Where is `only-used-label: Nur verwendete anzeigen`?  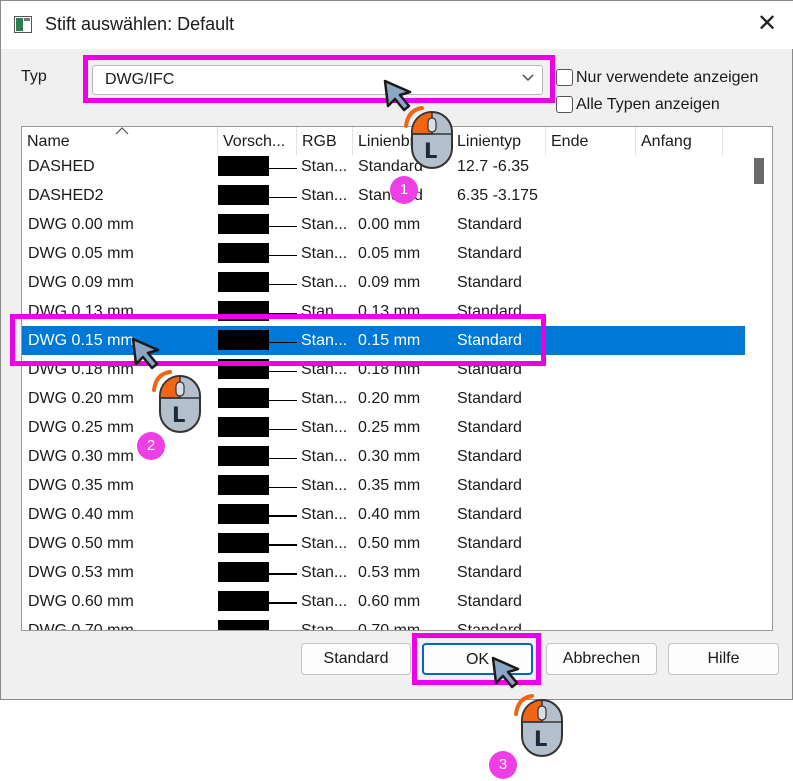 only-used-label: Nur verwendete anzeigen is located at coordinates (667, 77).